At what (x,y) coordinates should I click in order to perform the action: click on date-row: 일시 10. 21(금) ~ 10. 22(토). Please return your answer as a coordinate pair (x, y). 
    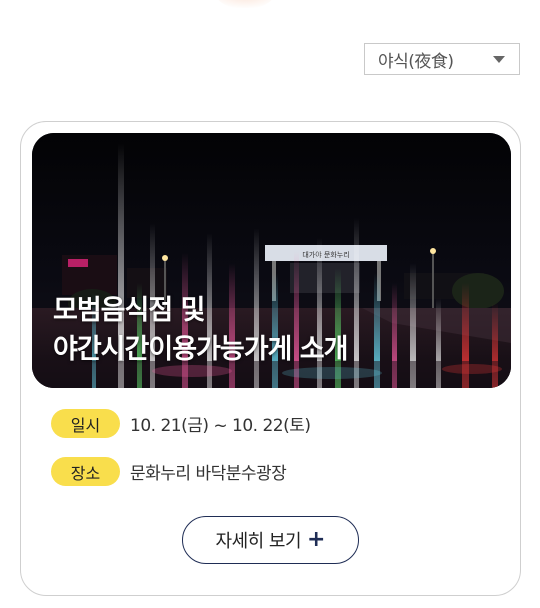
    Looking at the image, I should click on (181, 423).